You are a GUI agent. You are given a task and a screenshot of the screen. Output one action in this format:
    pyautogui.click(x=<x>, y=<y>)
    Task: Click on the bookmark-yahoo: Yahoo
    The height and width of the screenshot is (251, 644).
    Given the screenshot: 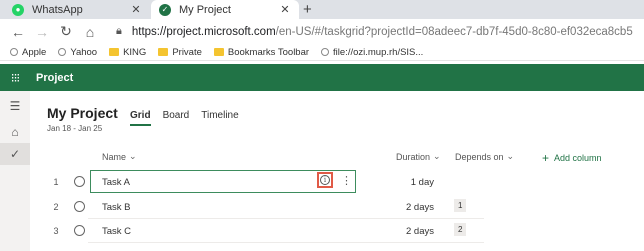 What is the action you would take?
    pyautogui.click(x=77, y=52)
    